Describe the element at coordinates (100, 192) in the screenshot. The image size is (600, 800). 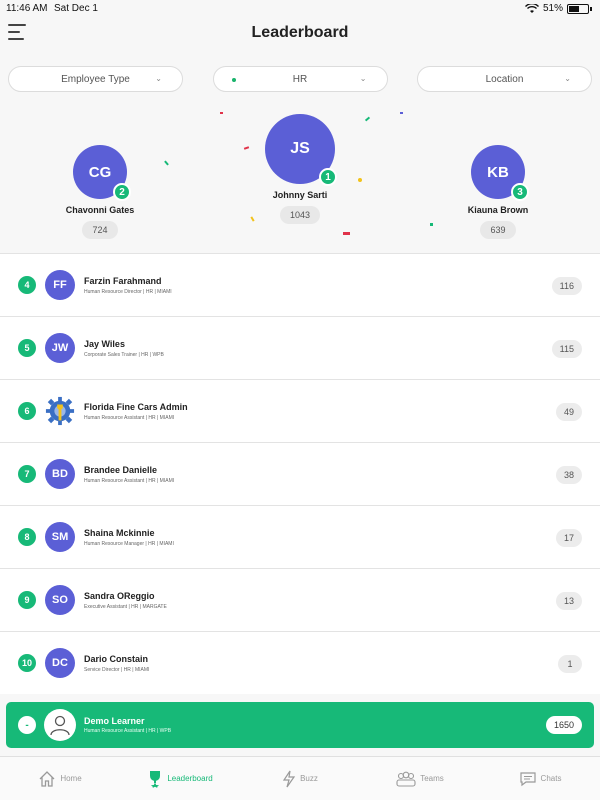
I see `podium-second: CG 2 Chavonni Gates 724` at that location.